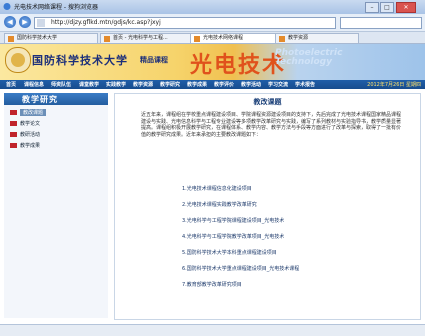  I want to click on current-date: 2012年7月26日 星期四, so click(394, 85).